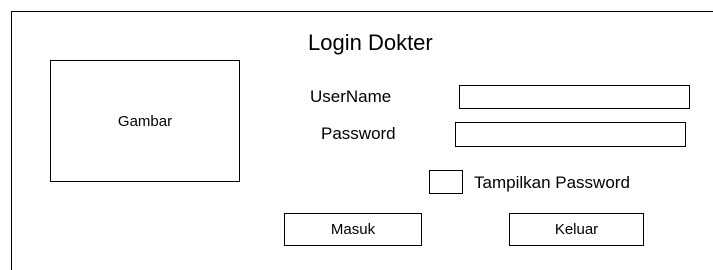 The height and width of the screenshot is (270, 713). What do you see at coordinates (570, 134) in the screenshot?
I see `password-input` at bounding box center [570, 134].